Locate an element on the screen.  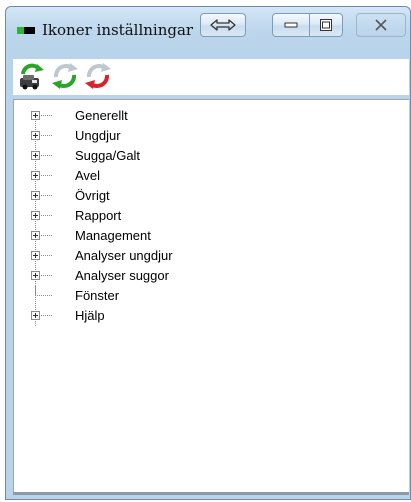
title-bar: Ikoner inställningar is located at coordinates (208, 29).